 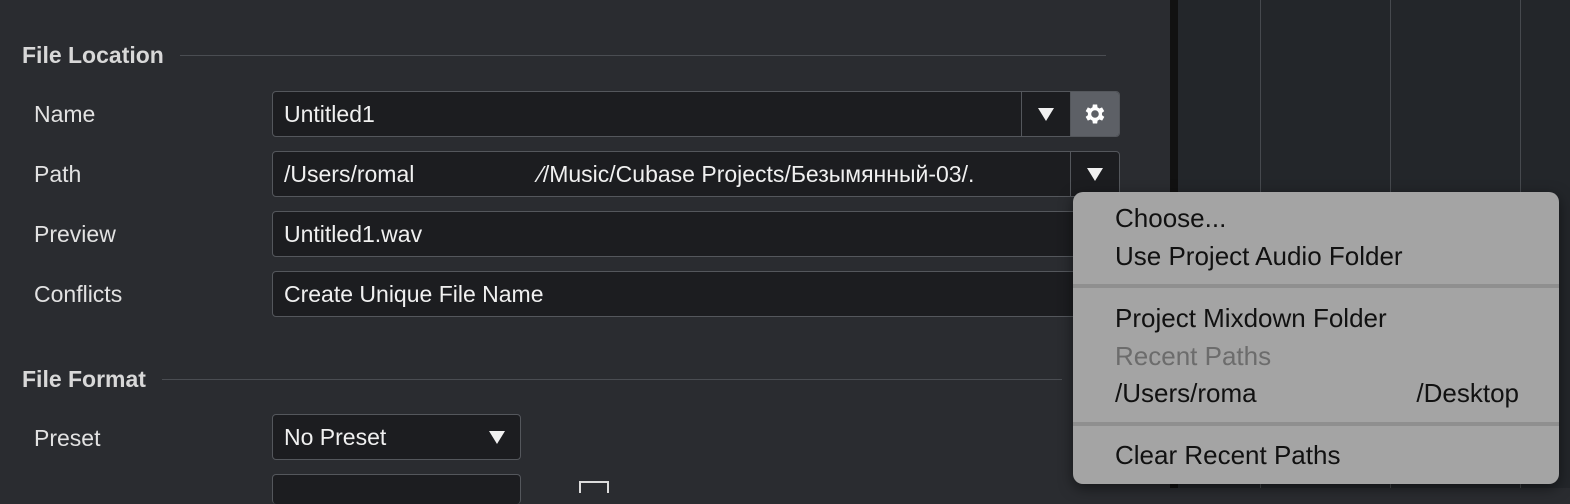 I want to click on recent-path-start: /Users/roma, so click(x=1186, y=392).